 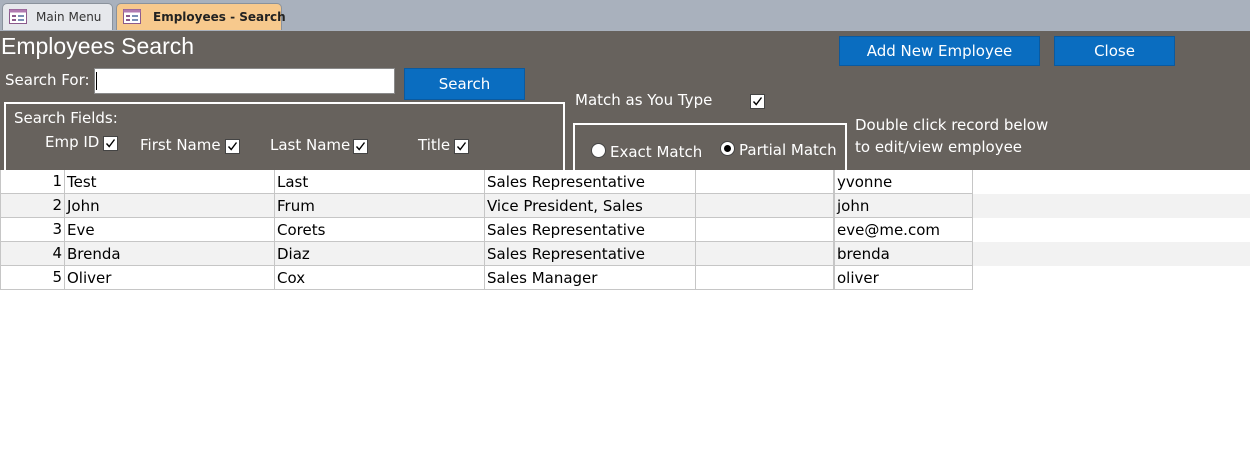 I want to click on document-tab-bar: Main Menu Employees - Search, so click(x=625, y=15).